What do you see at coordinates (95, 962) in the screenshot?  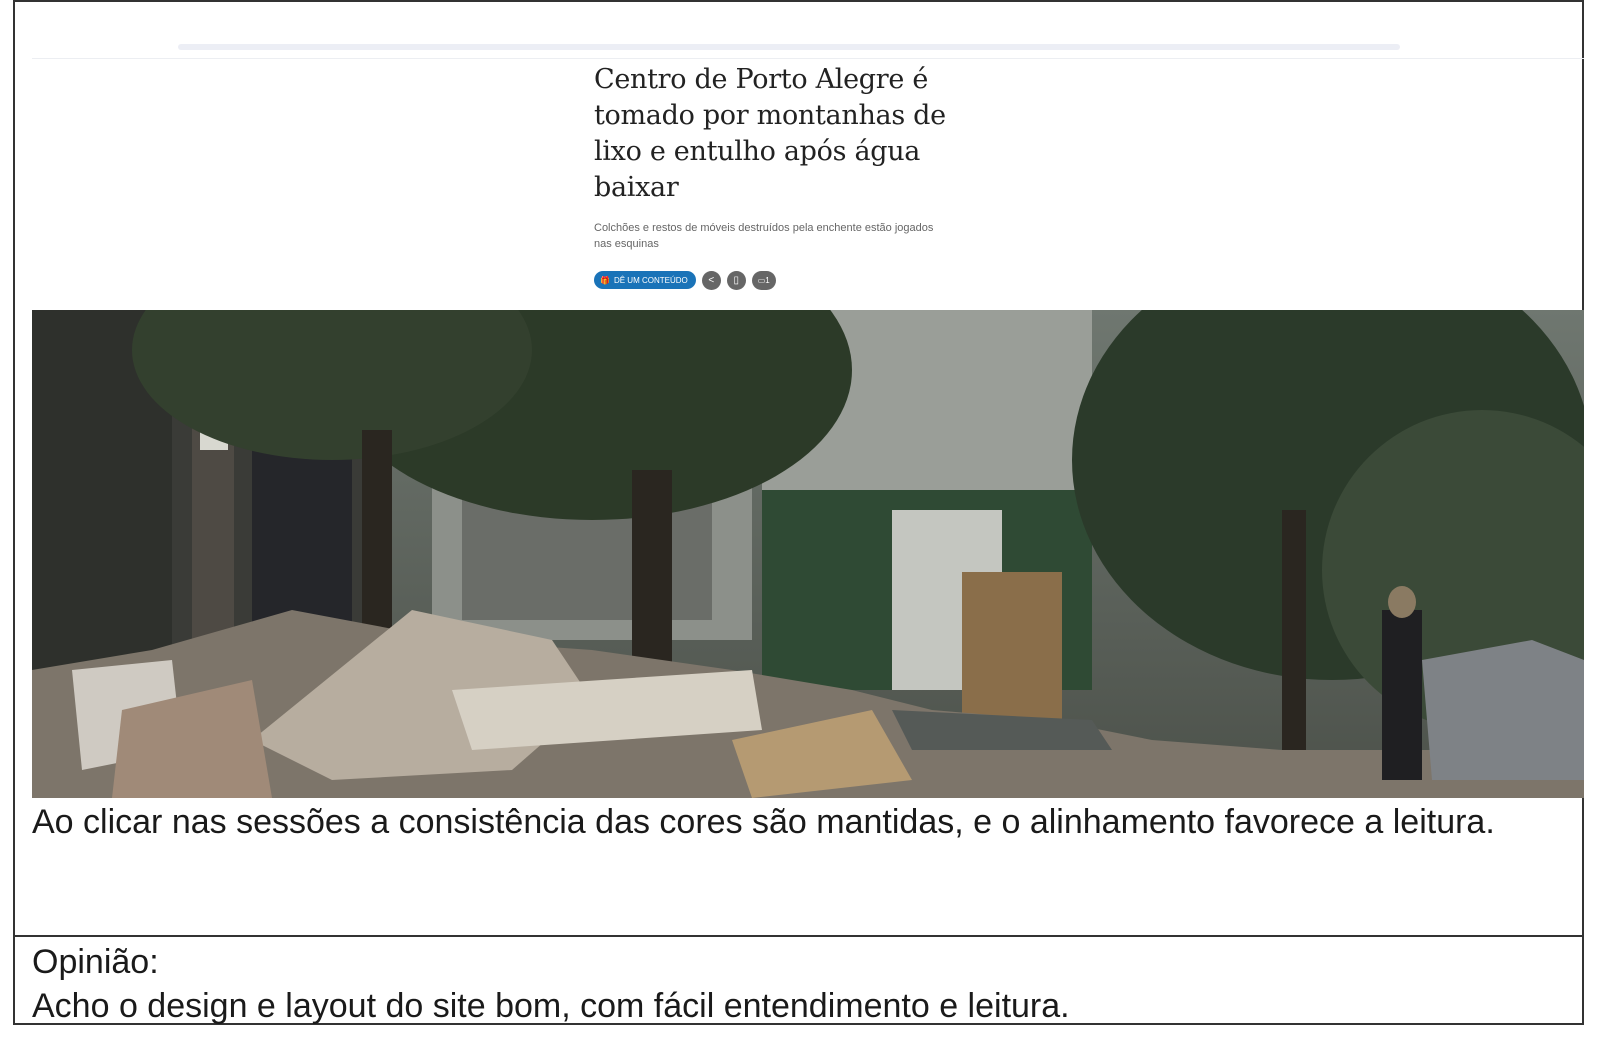 I see `opinion-label: Opinião:` at bounding box center [95, 962].